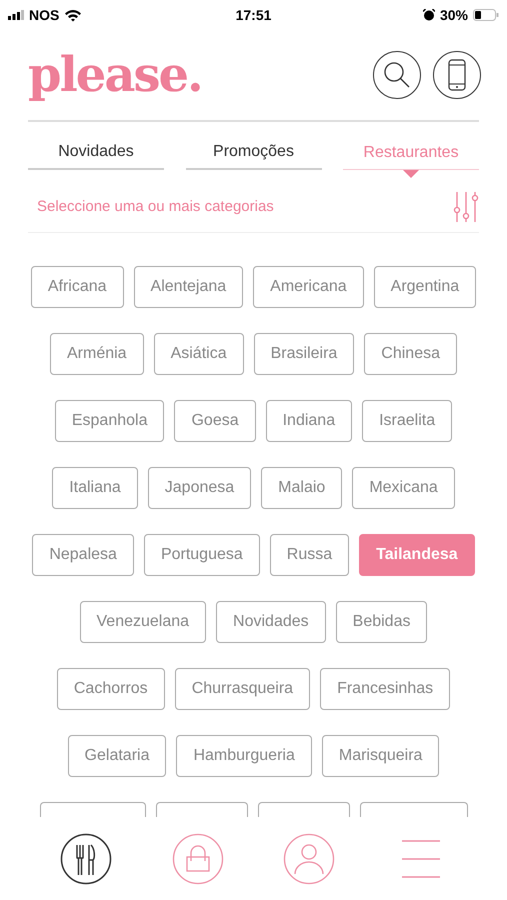  I want to click on category-chip: Americana, so click(308, 287).